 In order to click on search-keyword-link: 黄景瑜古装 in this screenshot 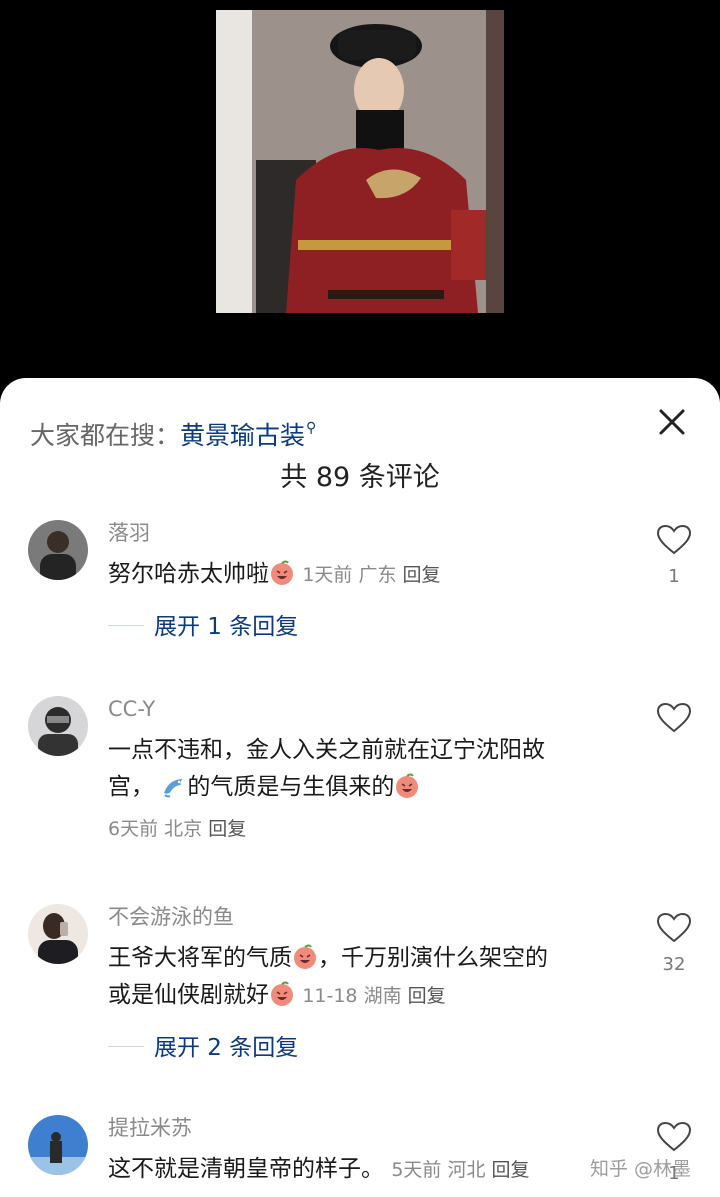, I will do `click(242, 435)`.